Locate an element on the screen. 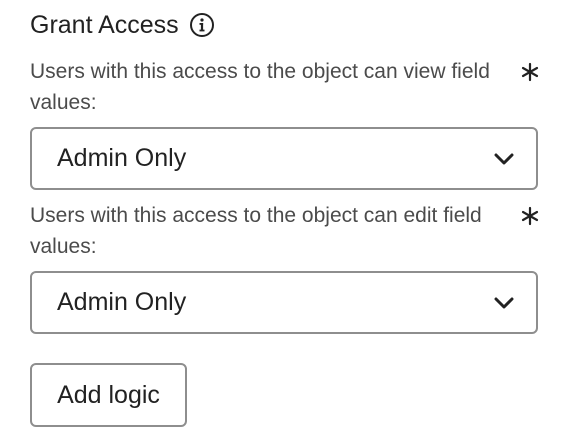  section-header: Grant Access is located at coordinates (122, 25).